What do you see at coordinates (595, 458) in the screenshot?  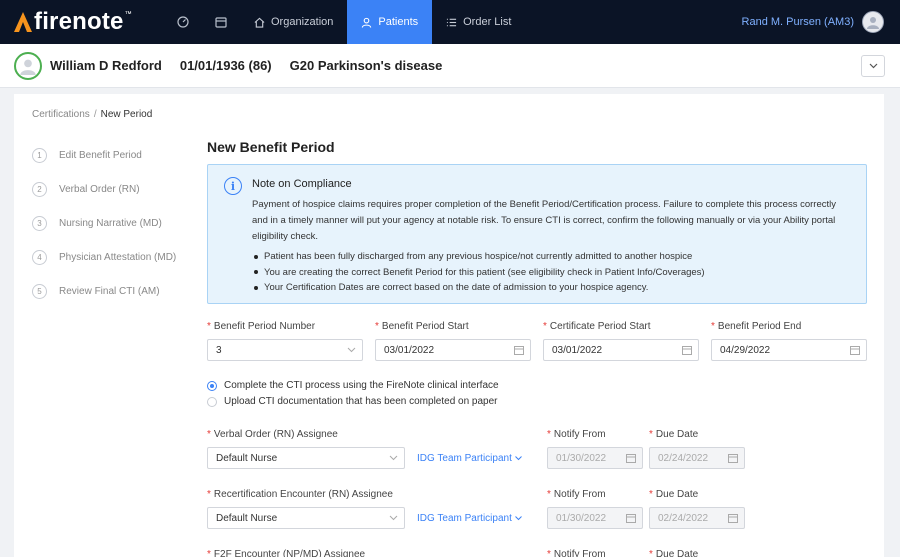 I see `verbal-order-notify-input: 01/30/2022` at bounding box center [595, 458].